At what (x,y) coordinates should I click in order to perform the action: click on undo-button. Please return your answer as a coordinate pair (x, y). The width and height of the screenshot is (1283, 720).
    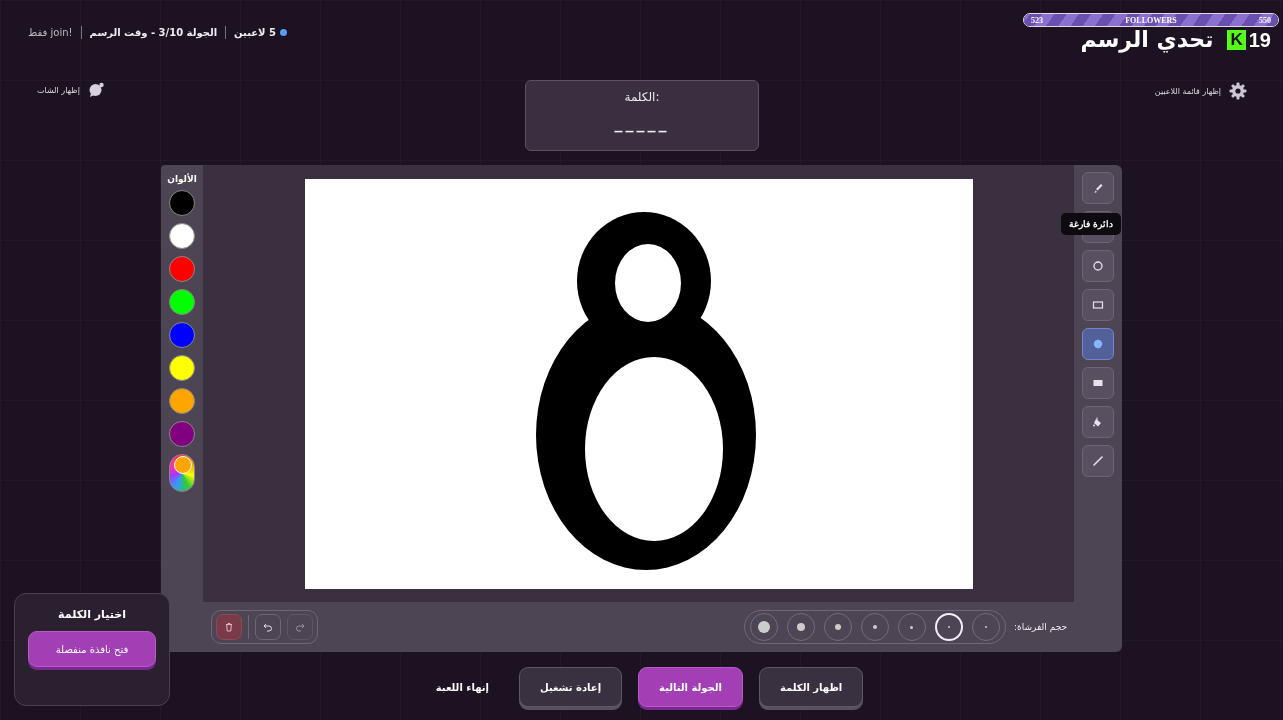
    Looking at the image, I should click on (268, 627).